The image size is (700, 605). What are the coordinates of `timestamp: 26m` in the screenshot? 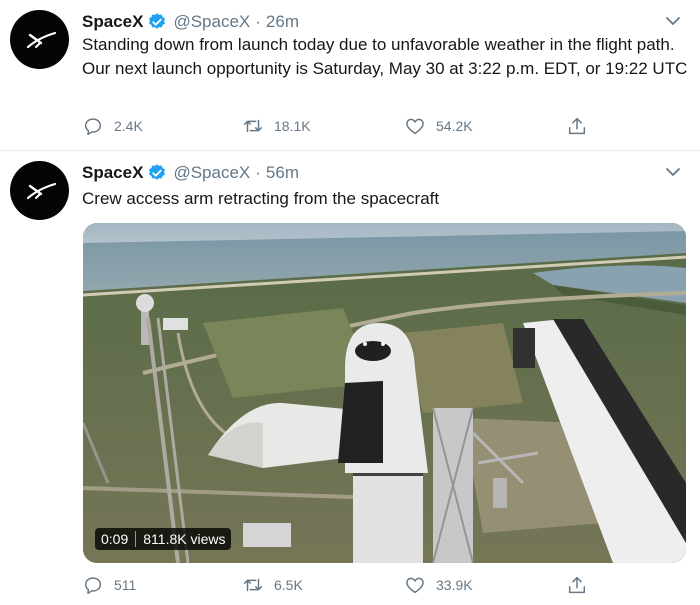 It's located at (282, 22).